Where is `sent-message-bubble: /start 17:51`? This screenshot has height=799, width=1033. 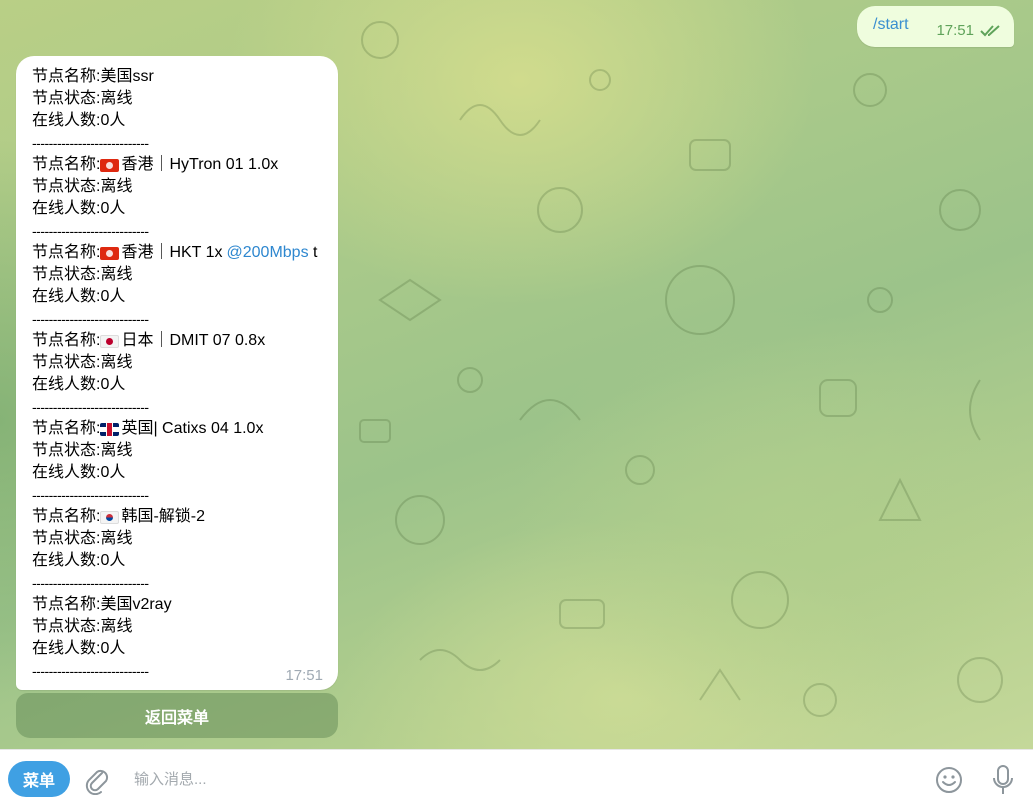 sent-message-bubble: /start 17:51 is located at coordinates (935, 26).